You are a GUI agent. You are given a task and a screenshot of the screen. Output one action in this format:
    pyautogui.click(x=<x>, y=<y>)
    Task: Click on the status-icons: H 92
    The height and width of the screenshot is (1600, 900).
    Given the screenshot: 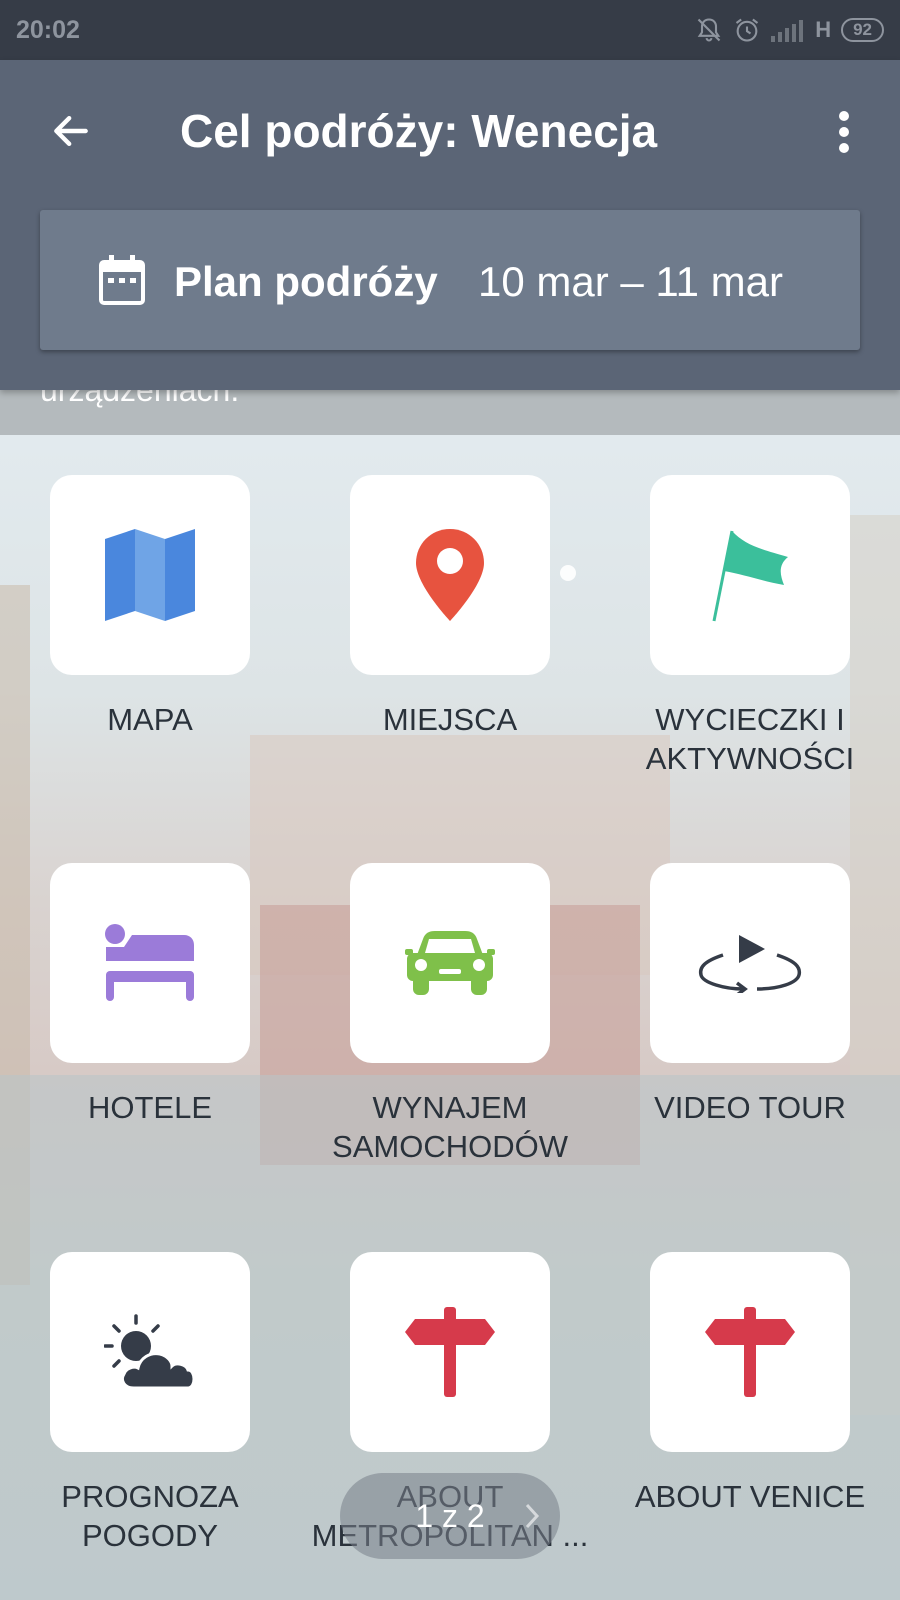 What is the action you would take?
    pyautogui.click(x=789, y=30)
    